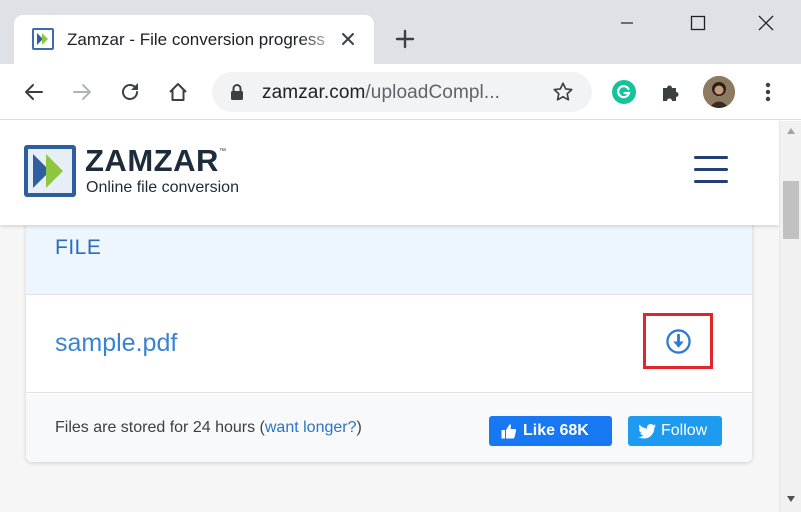 This screenshot has width=801, height=512. I want to click on scroll-down-arrow-icon, so click(791, 499).